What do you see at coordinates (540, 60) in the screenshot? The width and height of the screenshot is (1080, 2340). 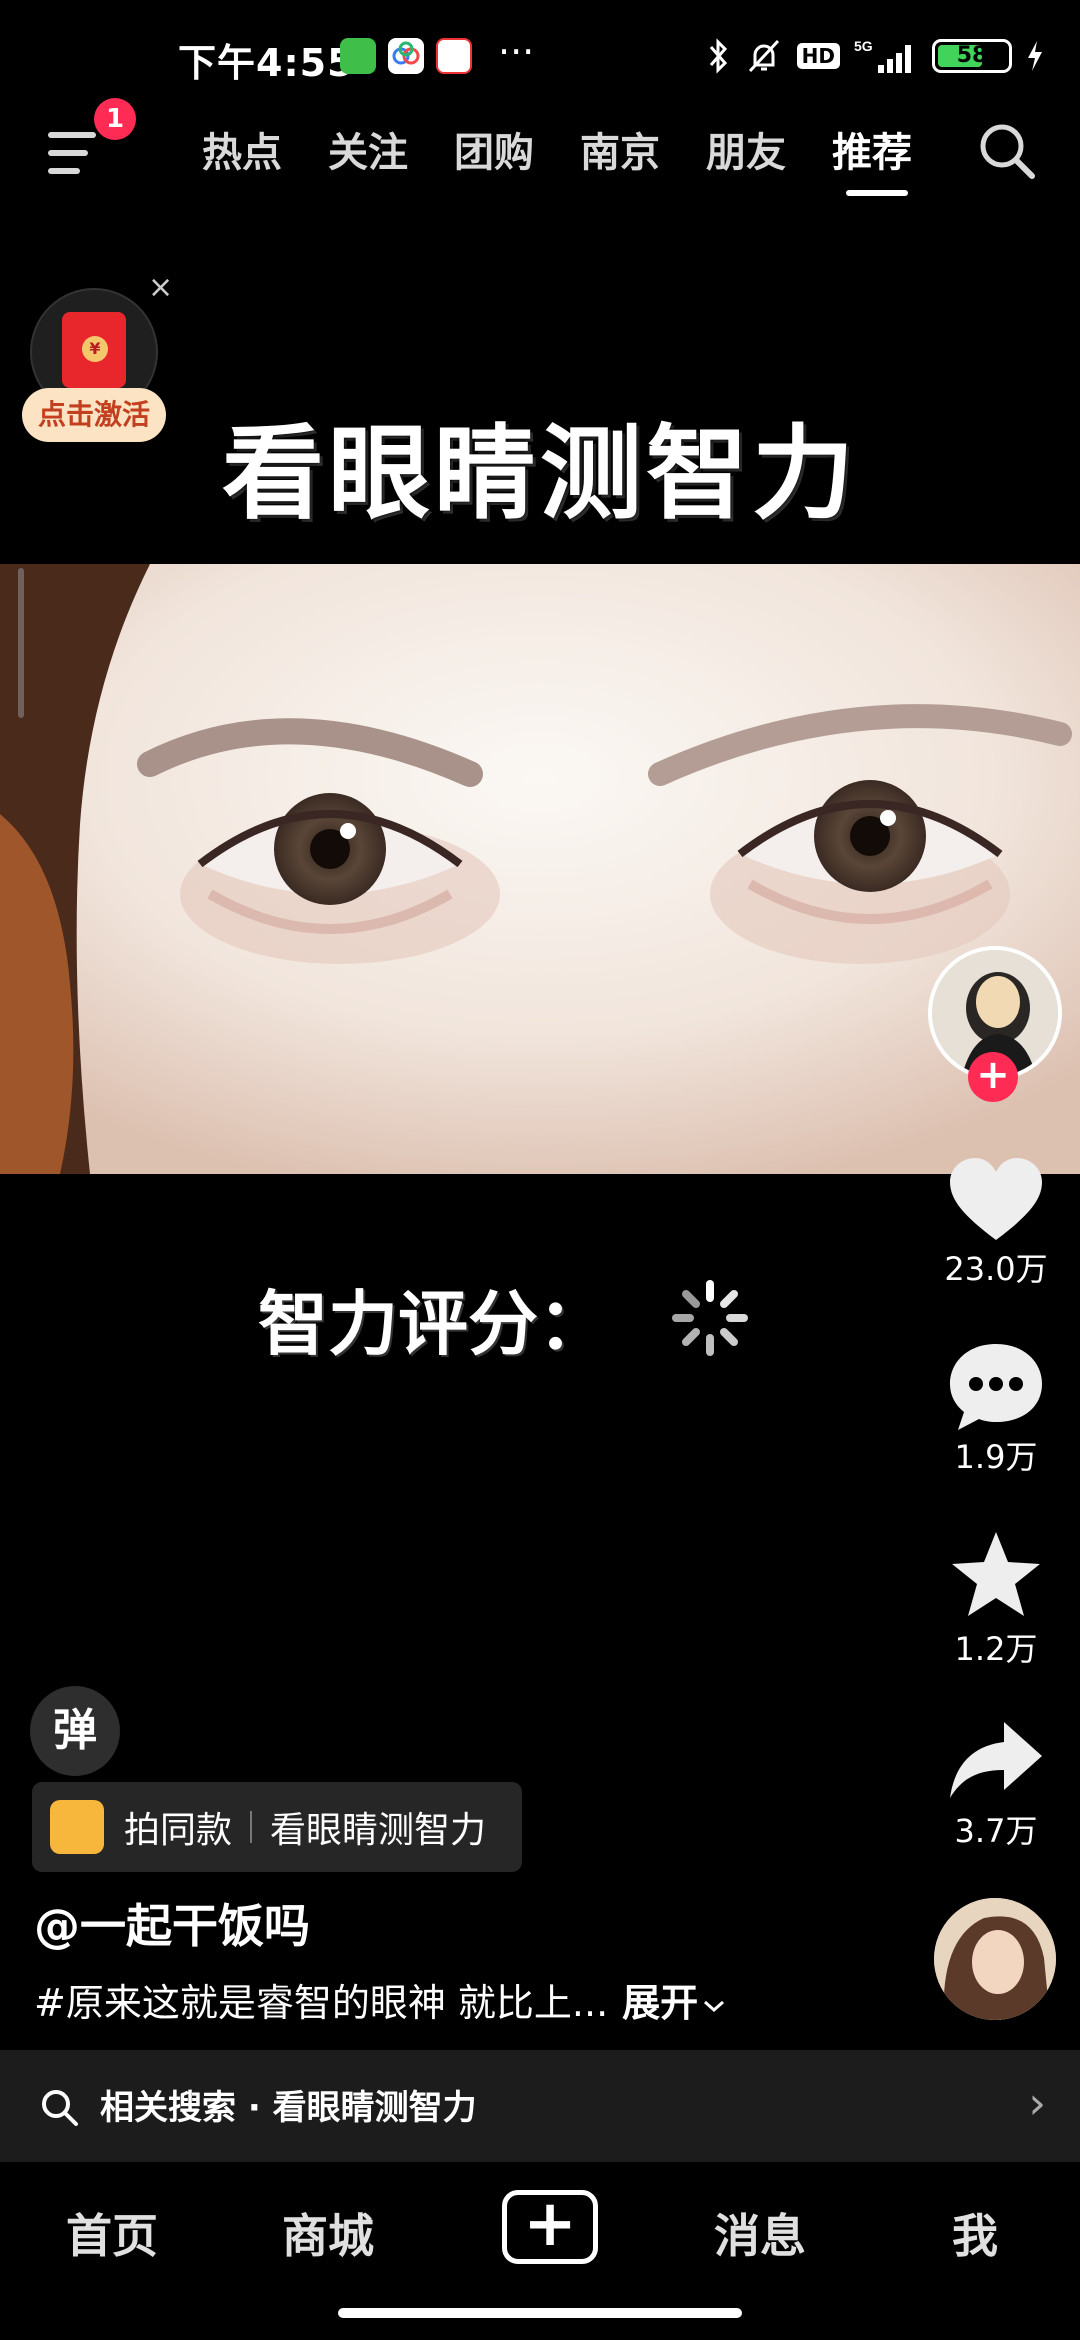 I see `status-bar: 下午4:55 ··· HD 5G 58` at bounding box center [540, 60].